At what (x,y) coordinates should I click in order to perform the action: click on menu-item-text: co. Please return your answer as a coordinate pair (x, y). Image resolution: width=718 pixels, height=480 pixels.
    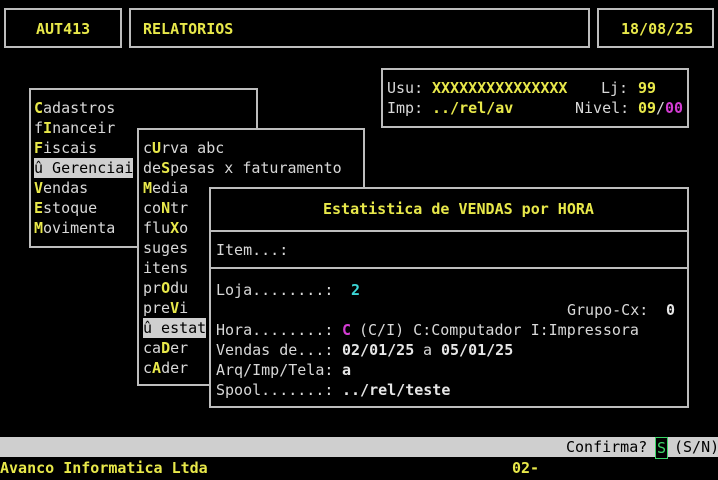
    Looking at the image, I should click on (152, 208).